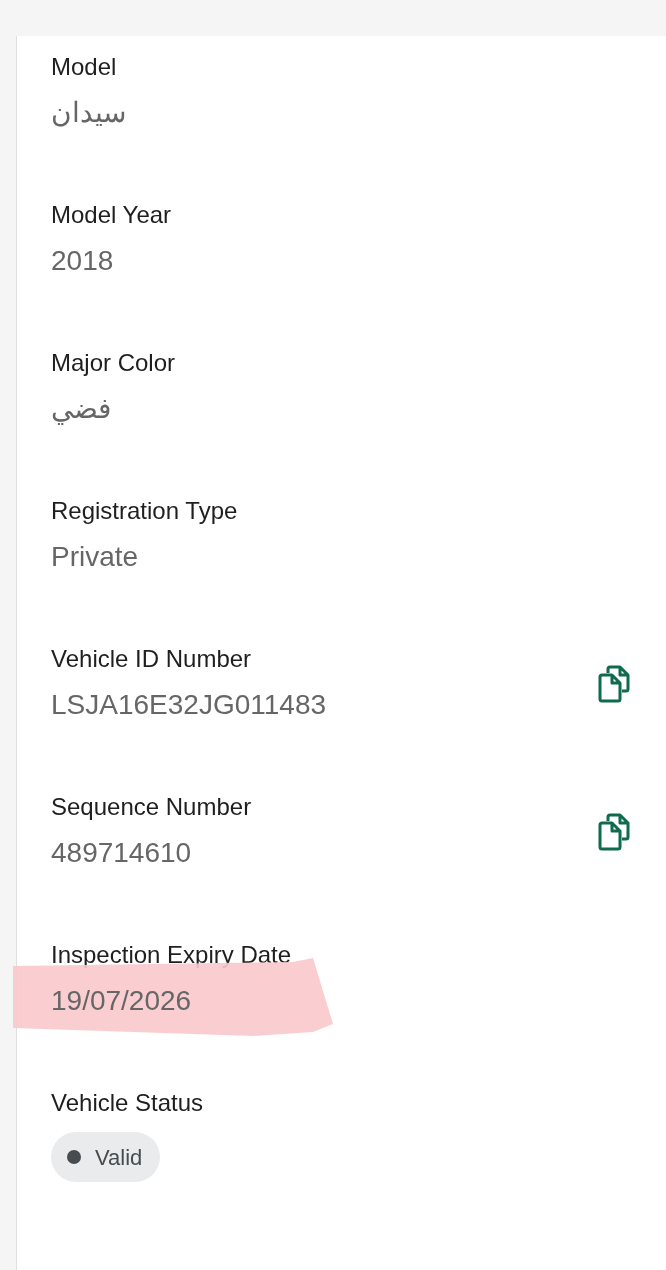 This screenshot has height=1270, width=666. I want to click on field-value: Private, so click(95, 556).